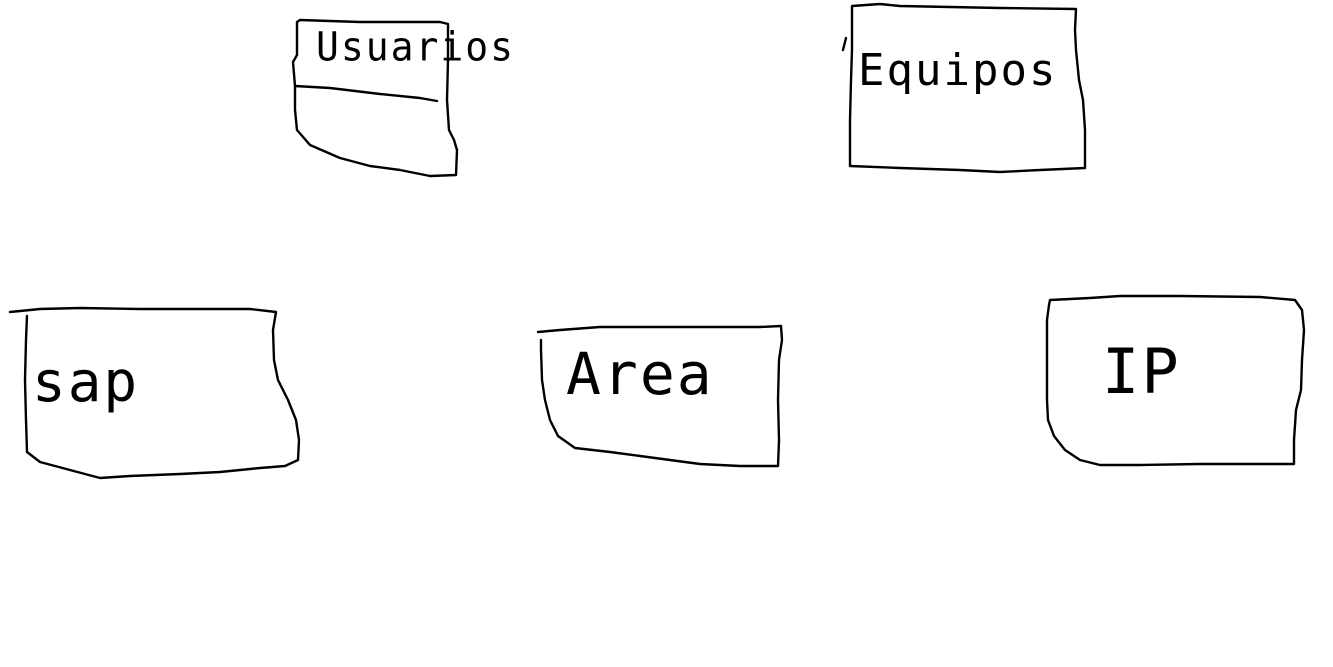  Describe the element at coordinates (958, 70) in the screenshot. I see `node-equipos-label: Equipos` at that location.